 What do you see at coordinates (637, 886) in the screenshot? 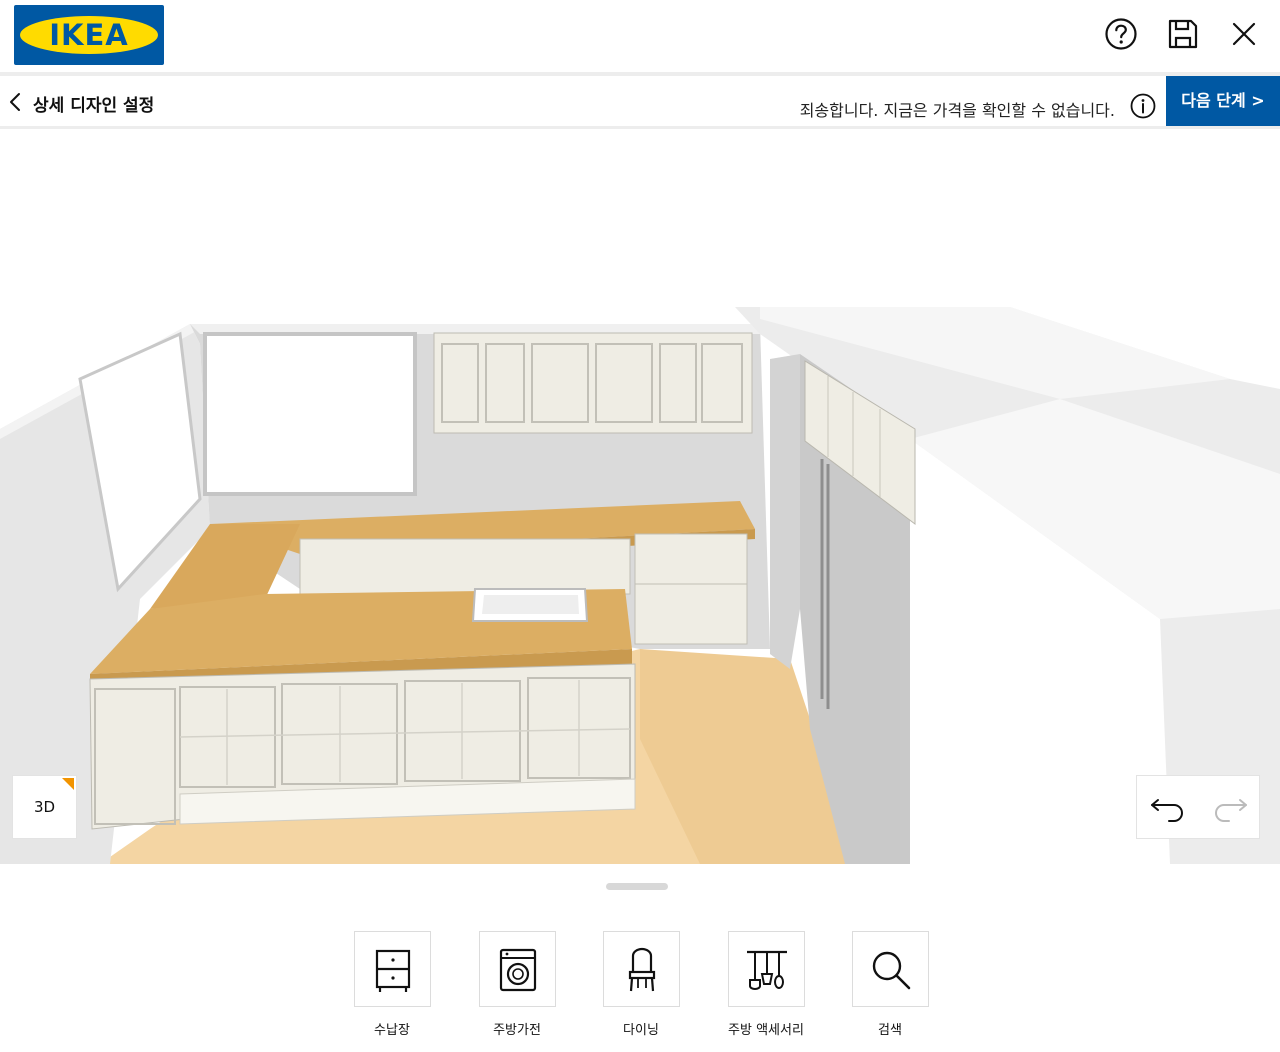
I see `drawer-drag-handle` at bounding box center [637, 886].